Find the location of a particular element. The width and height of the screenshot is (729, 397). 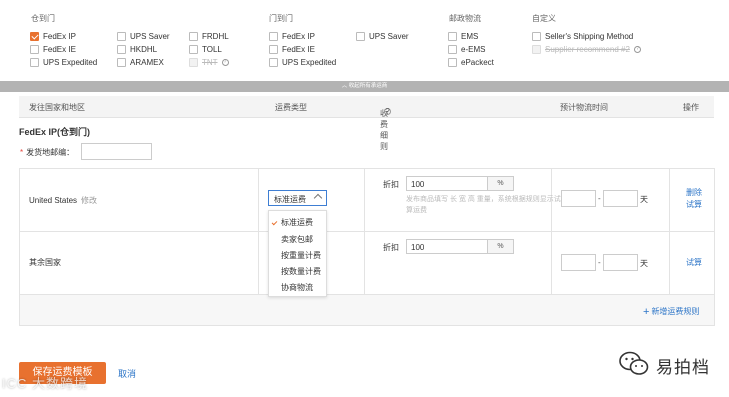

wechat-icon is located at coordinates (634, 363).